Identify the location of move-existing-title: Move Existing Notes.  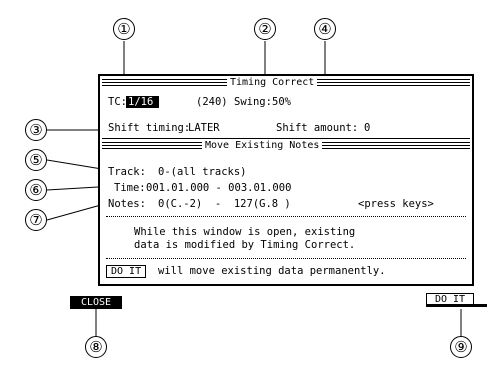
(262, 146).